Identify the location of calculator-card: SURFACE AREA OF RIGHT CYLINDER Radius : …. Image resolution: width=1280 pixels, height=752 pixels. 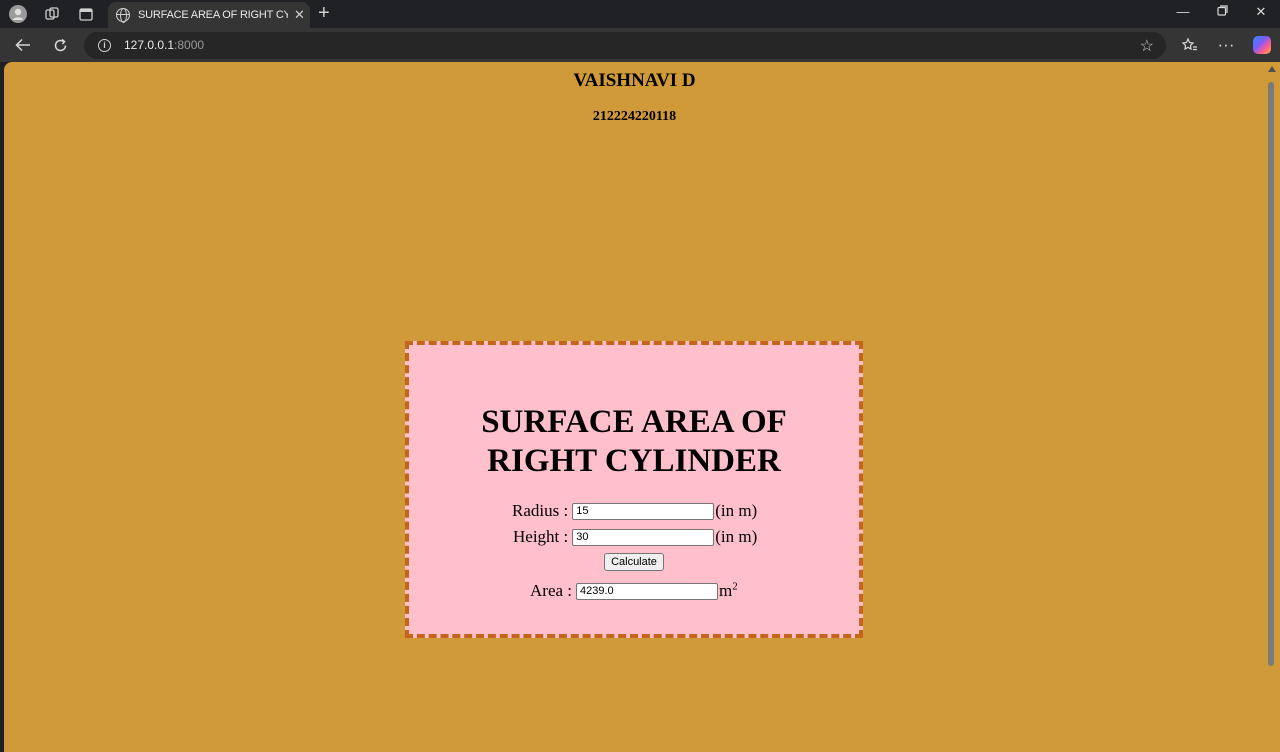
(634, 489).